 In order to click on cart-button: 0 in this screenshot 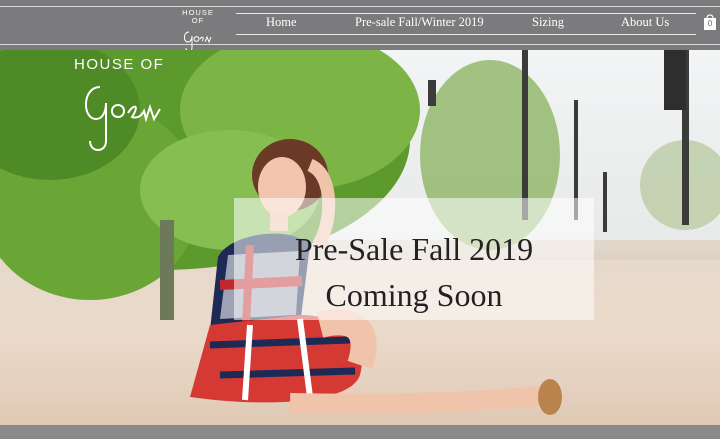, I will do `click(710, 22)`.